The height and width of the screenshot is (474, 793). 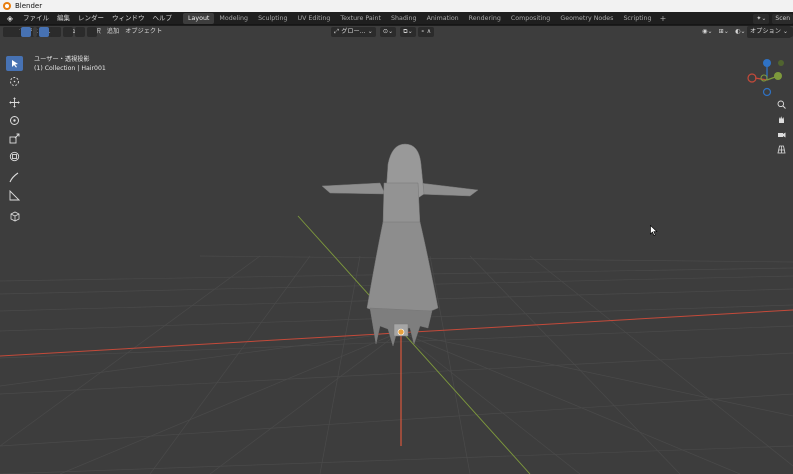 I want to click on measure-icon, so click(x=14, y=195).